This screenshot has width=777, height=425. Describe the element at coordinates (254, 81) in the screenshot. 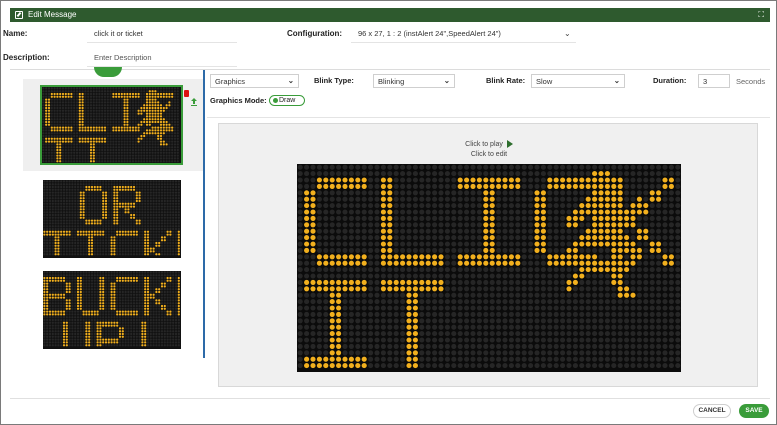

I see `message-type-select: Graphics ⌄` at that location.